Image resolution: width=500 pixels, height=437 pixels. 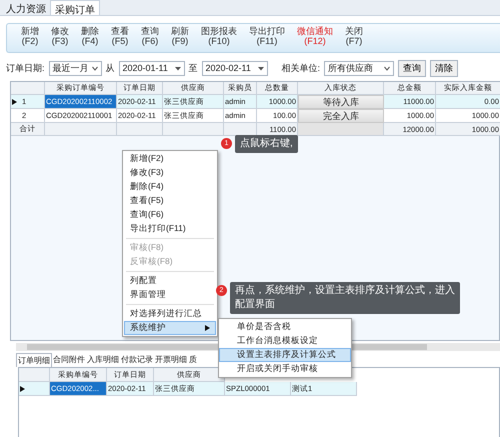 I want to click on callout: 再点，系统维护，设置主表排序及计算公式，进入配置界面, so click(x=345, y=298).